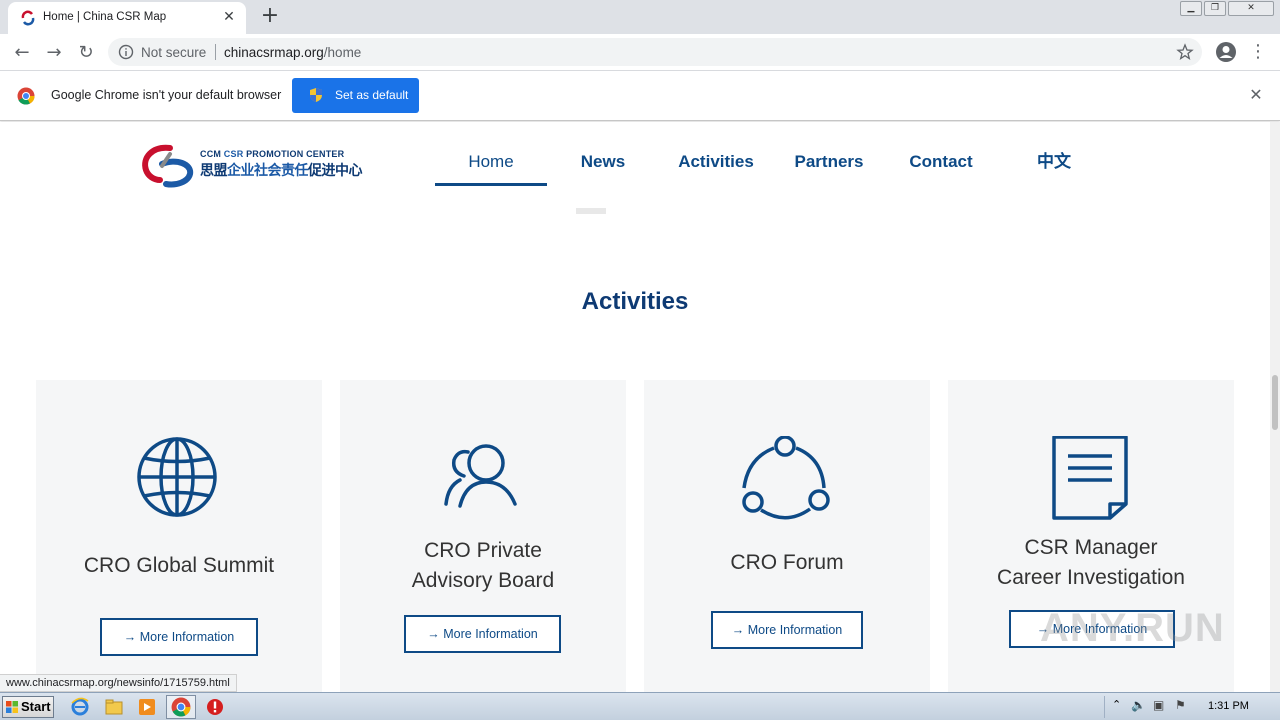 The width and height of the screenshot is (1280, 720). I want to click on action-center-flag-icon: ⚑, so click(1180, 705).